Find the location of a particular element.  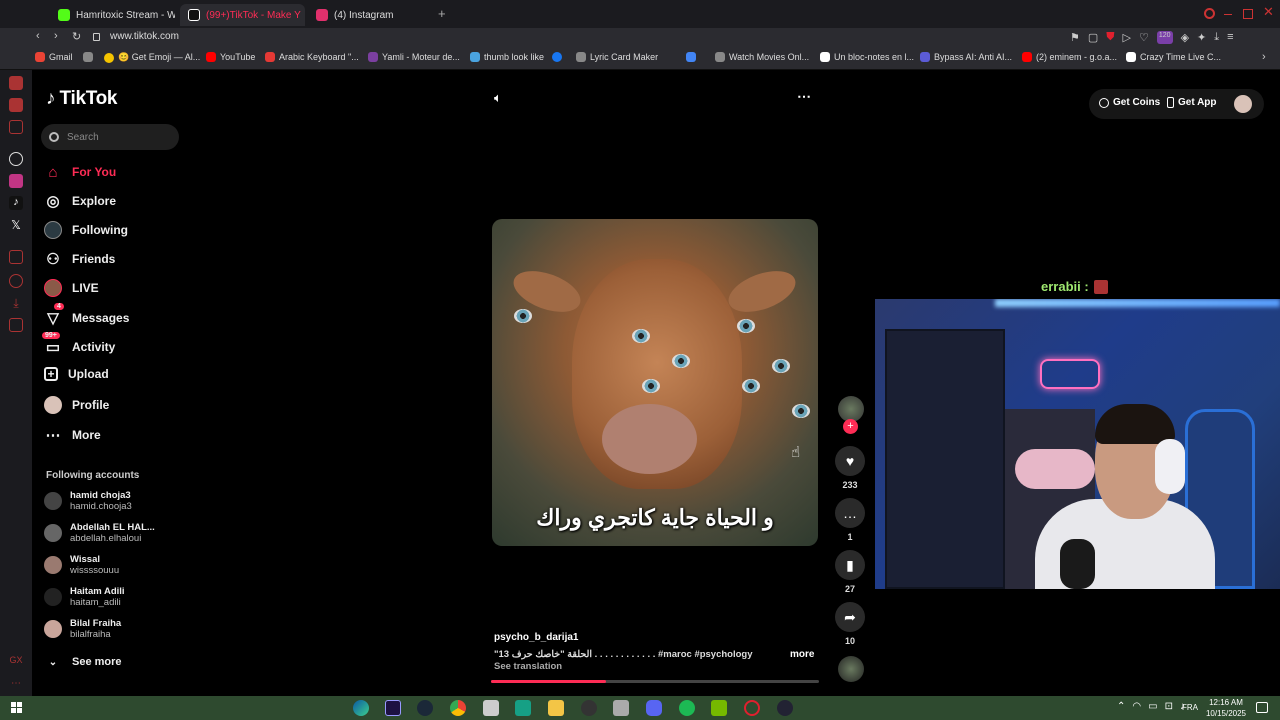

search-tabs-icon is located at coordinates (1209, 13).